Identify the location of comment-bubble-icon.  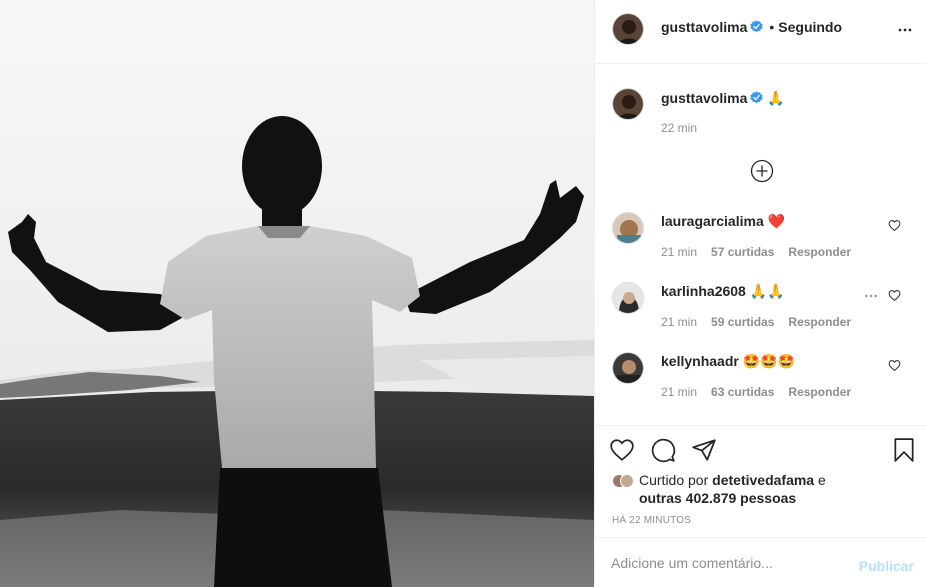
(663, 450).